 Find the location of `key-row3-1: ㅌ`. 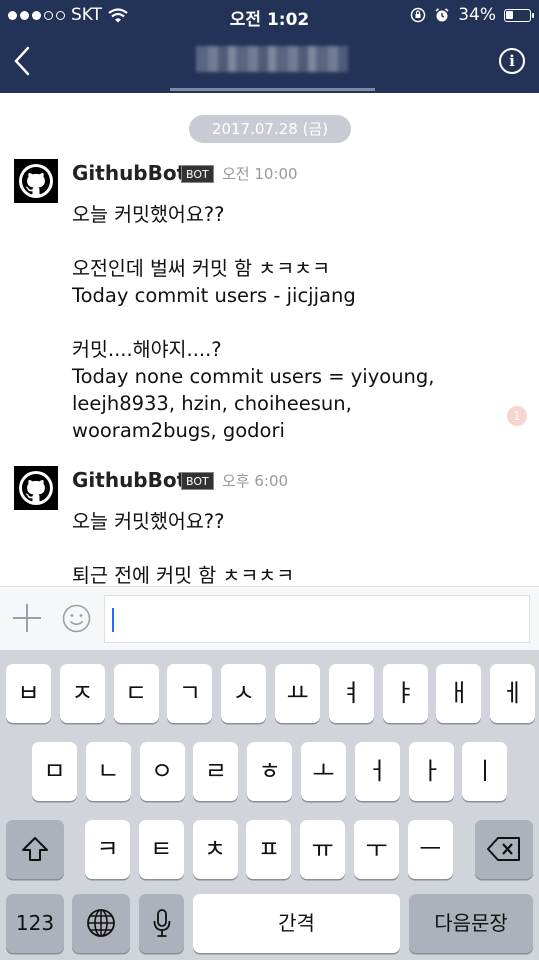

key-row3-1: ㅌ is located at coordinates (161, 849).